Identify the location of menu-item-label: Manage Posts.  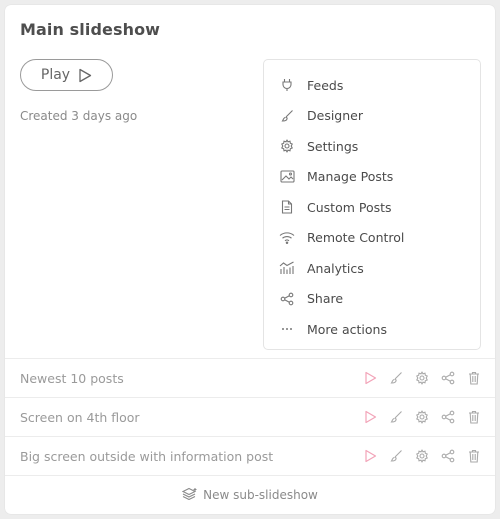
(350, 177).